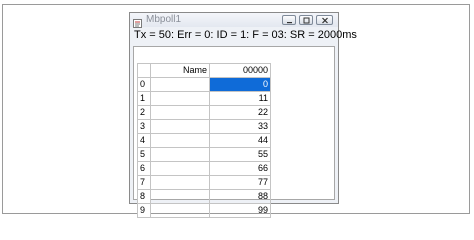  I want to click on table-row: 7 77, so click(204, 182).